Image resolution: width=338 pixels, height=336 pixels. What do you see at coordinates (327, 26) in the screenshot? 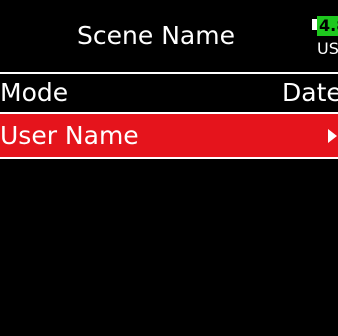
I see `battery-level: 4.8` at bounding box center [327, 26].